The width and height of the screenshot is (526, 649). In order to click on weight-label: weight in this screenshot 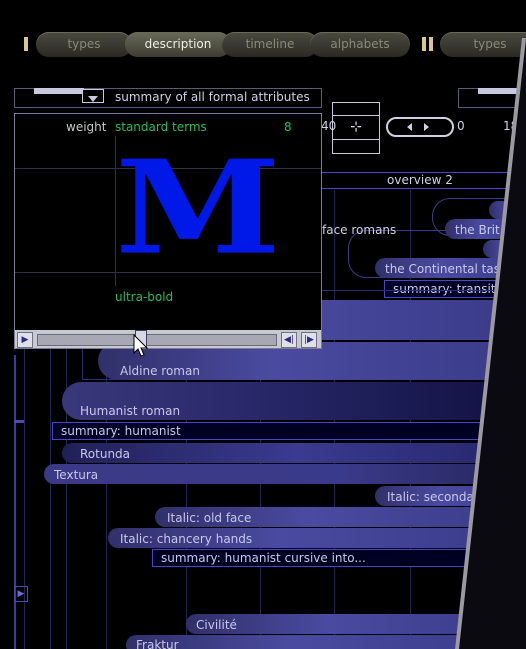, I will do `click(86, 127)`.